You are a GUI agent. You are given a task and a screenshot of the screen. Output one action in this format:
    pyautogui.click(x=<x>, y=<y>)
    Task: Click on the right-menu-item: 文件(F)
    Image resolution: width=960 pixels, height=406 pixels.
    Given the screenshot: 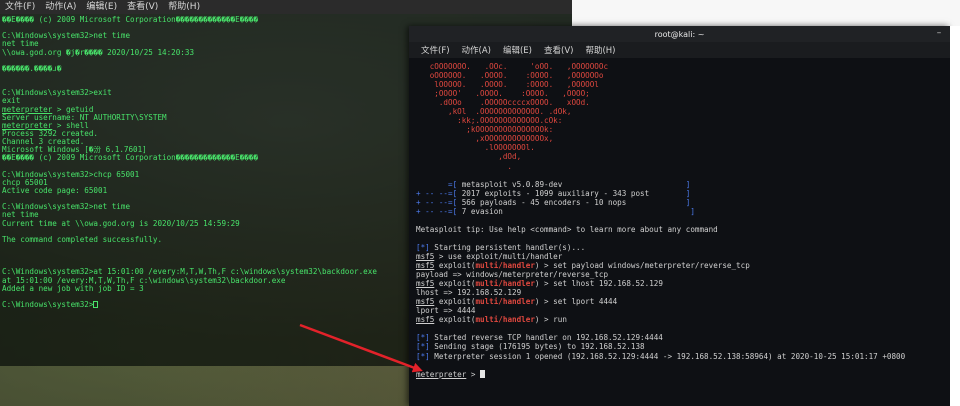 What is the action you would take?
    pyautogui.click(x=435, y=50)
    